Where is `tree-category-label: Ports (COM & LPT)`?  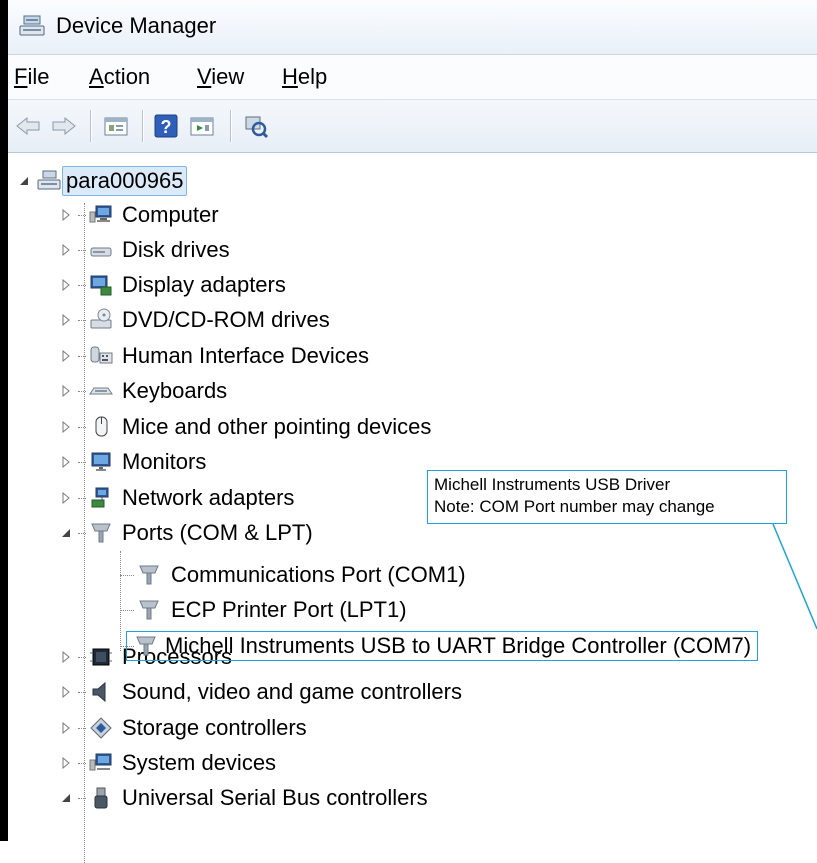 tree-category-label: Ports (COM & LPT) is located at coordinates (217, 532).